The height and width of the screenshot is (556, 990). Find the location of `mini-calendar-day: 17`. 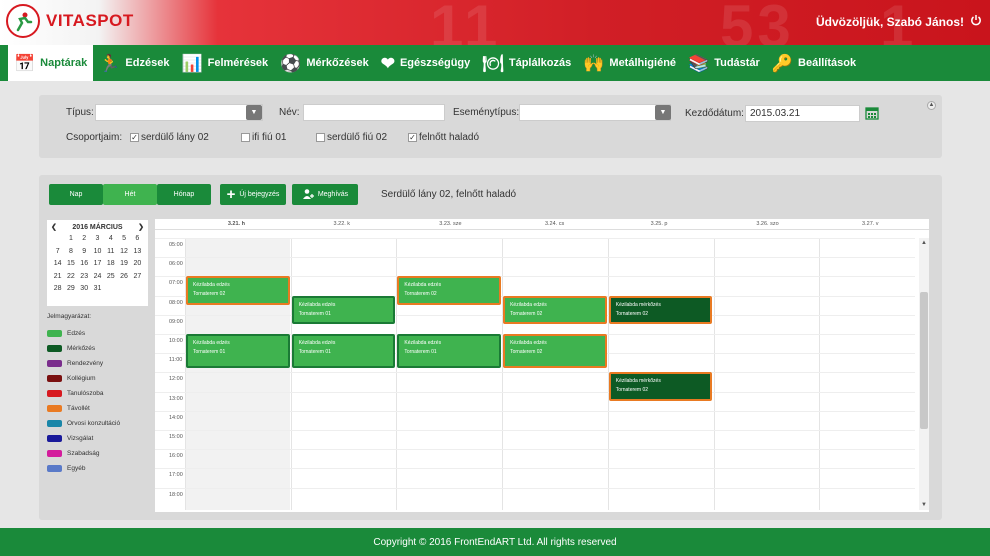

mini-calendar-day: 17 is located at coordinates (97, 264).